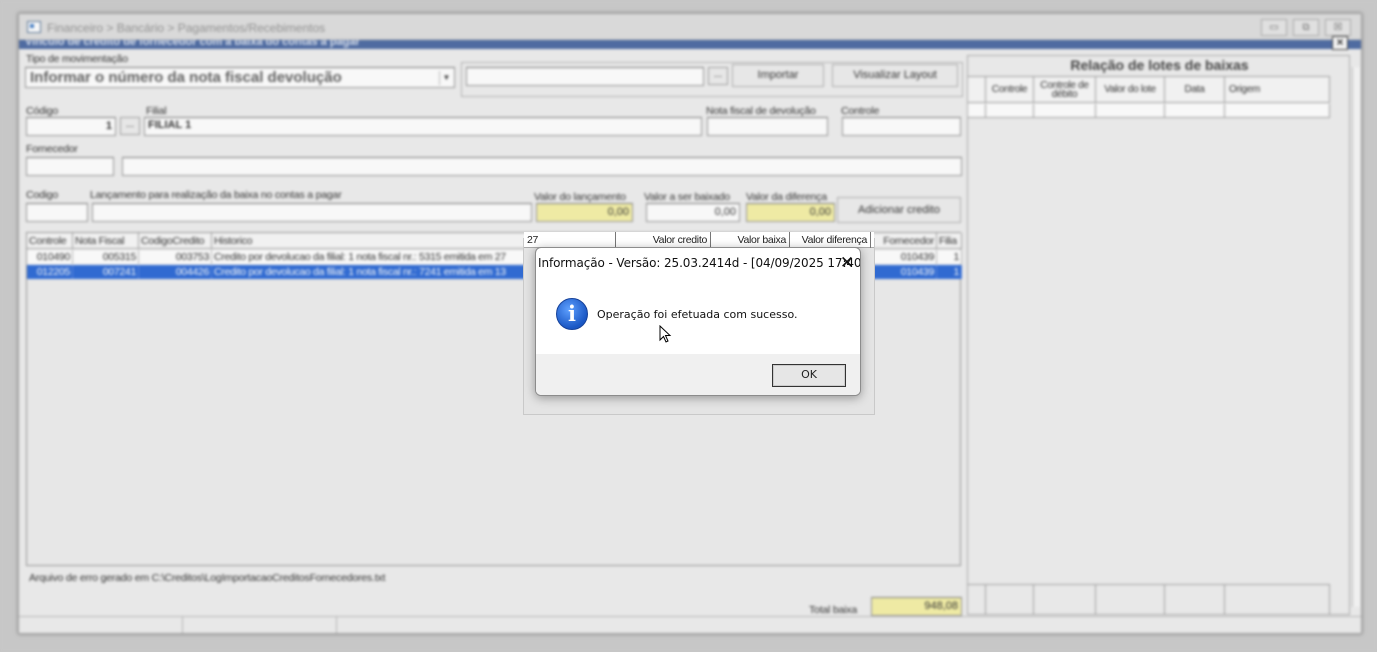  What do you see at coordinates (750, 240) in the screenshot?
I see `strip-cell: Valor baixa` at bounding box center [750, 240].